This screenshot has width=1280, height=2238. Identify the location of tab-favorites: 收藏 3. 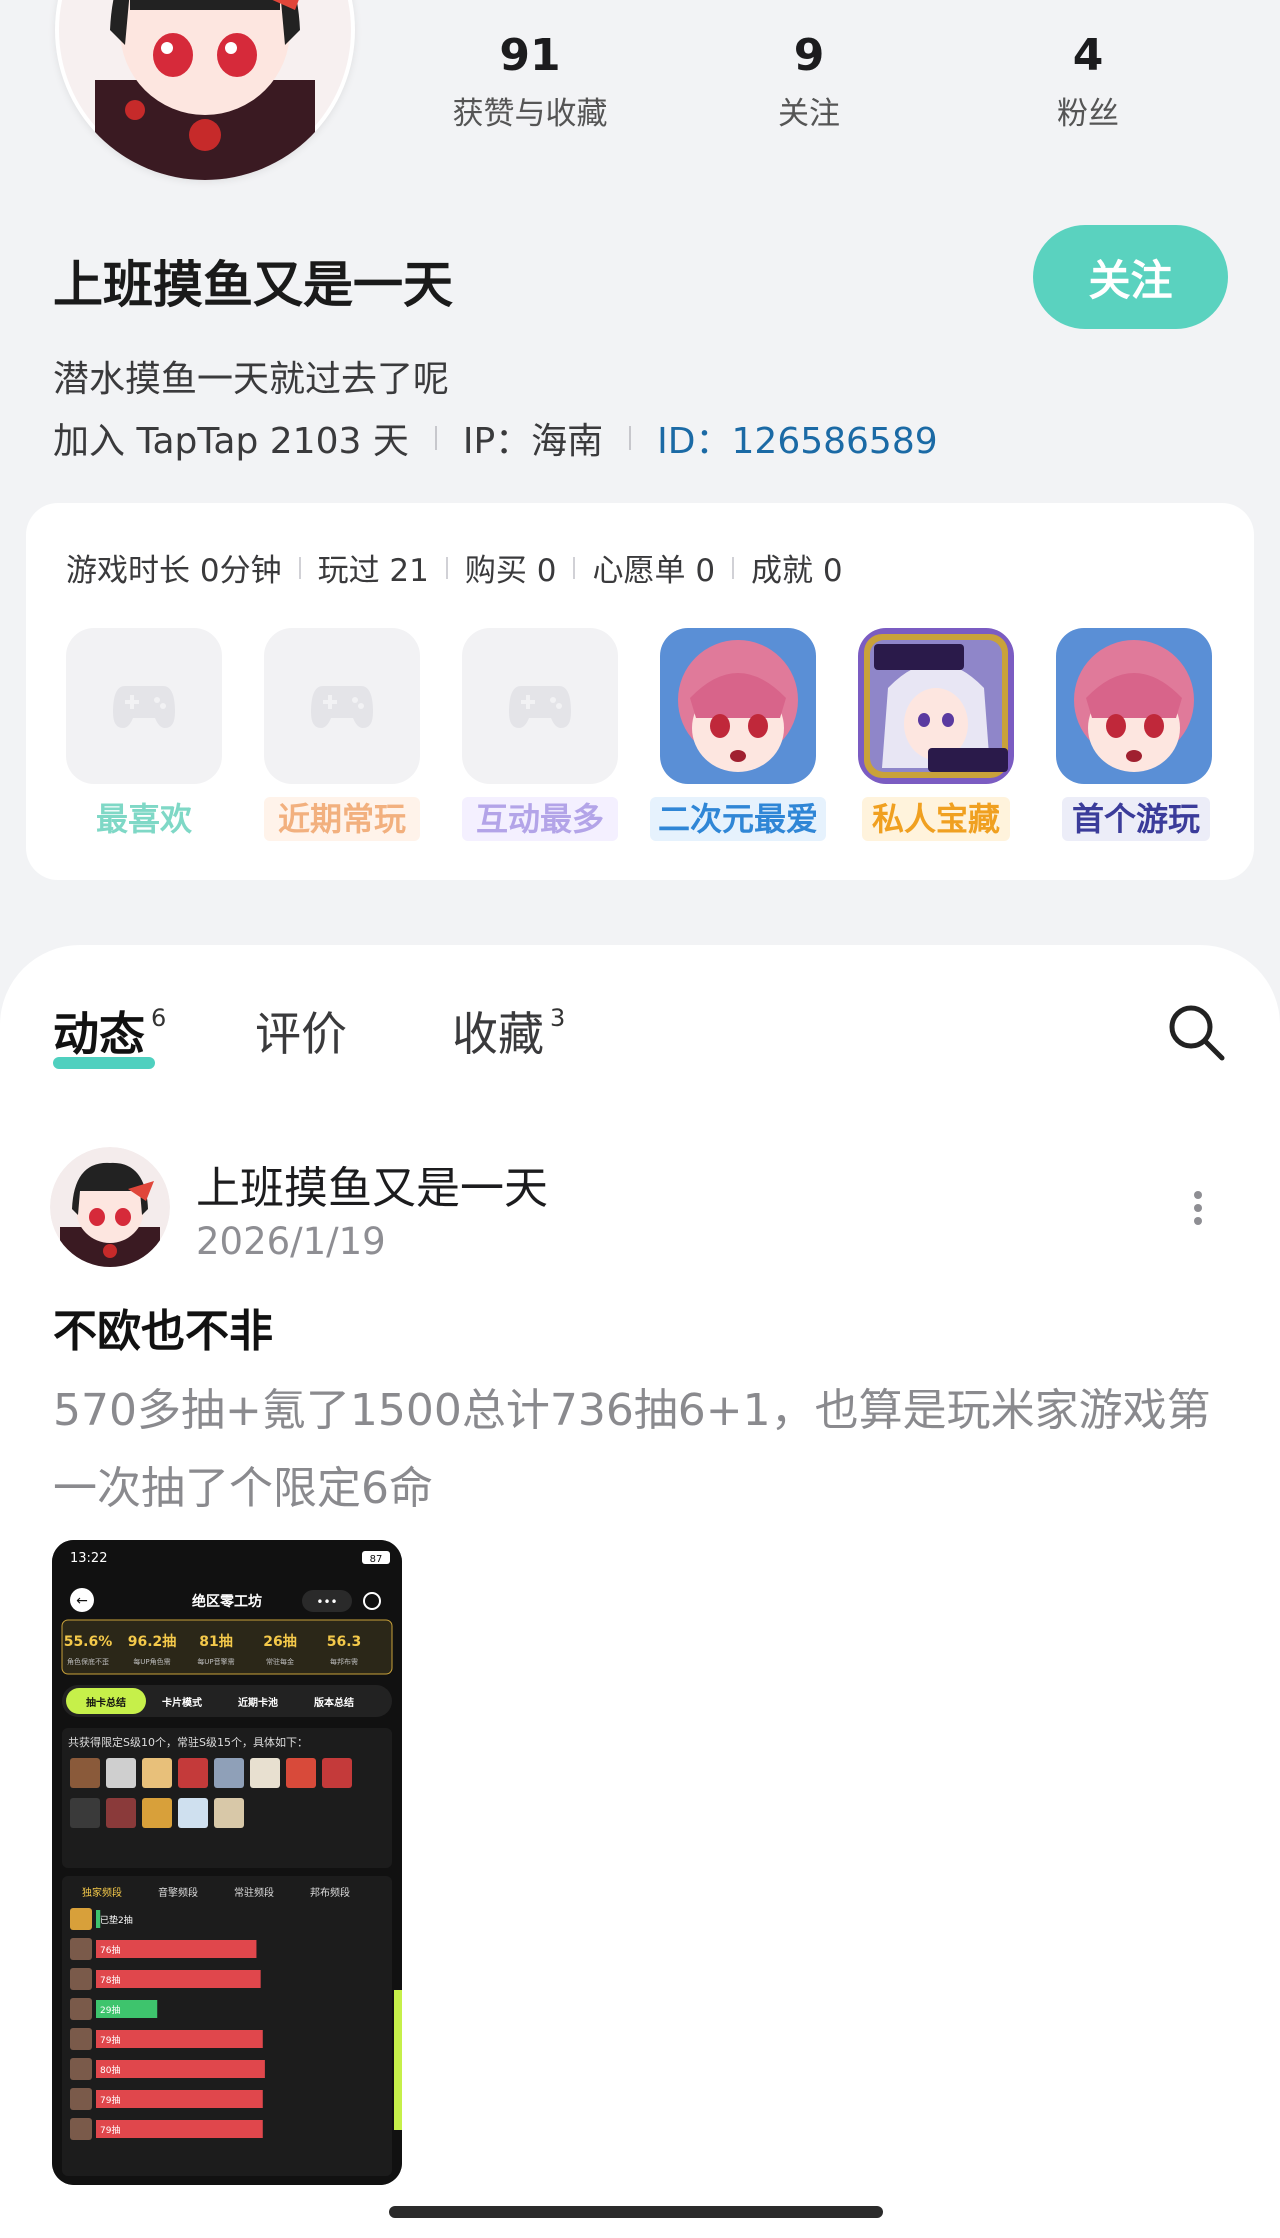
(508, 1031).